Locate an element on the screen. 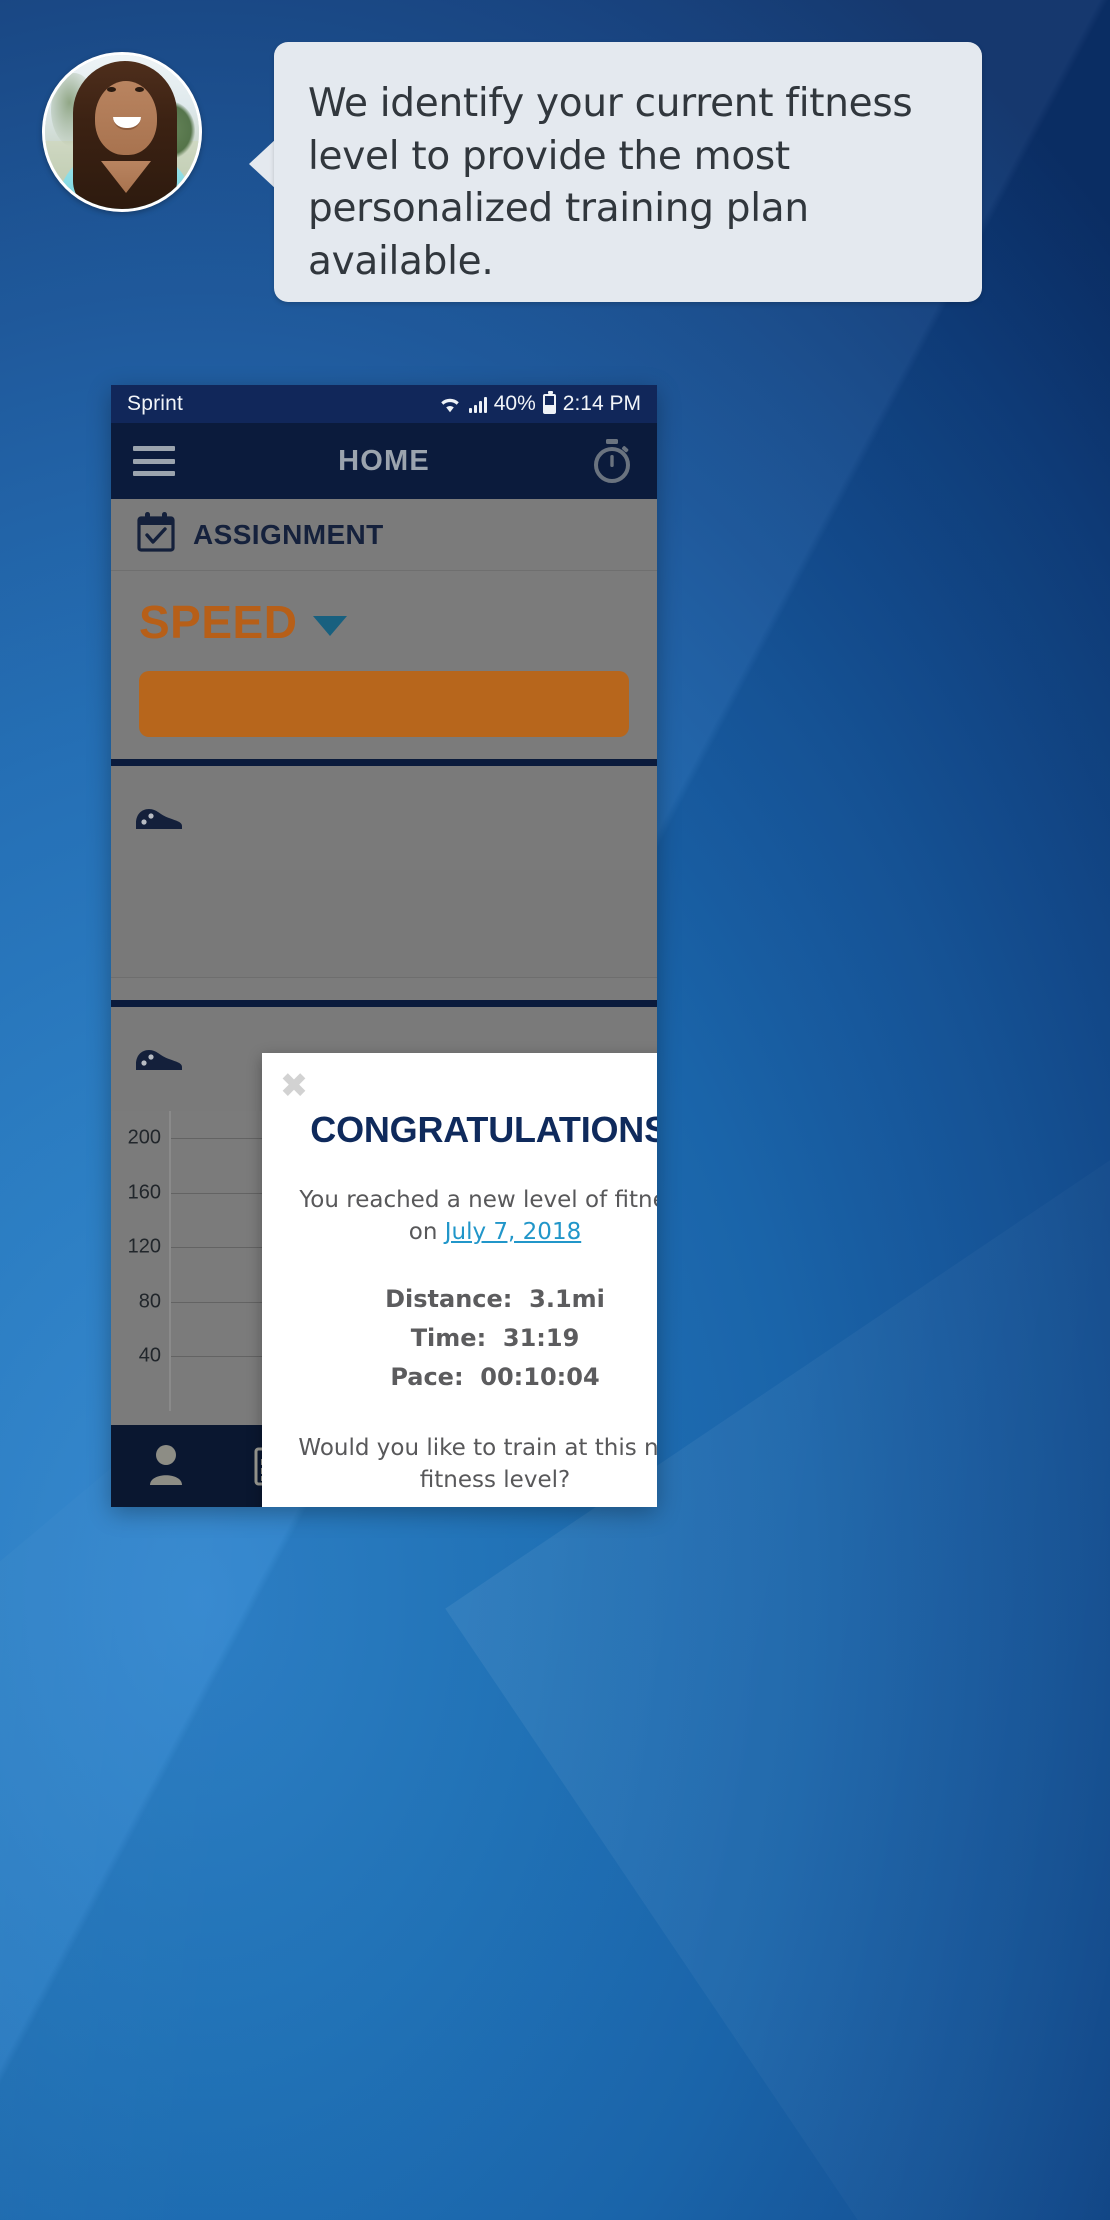  page-title: HOME is located at coordinates (384, 460).